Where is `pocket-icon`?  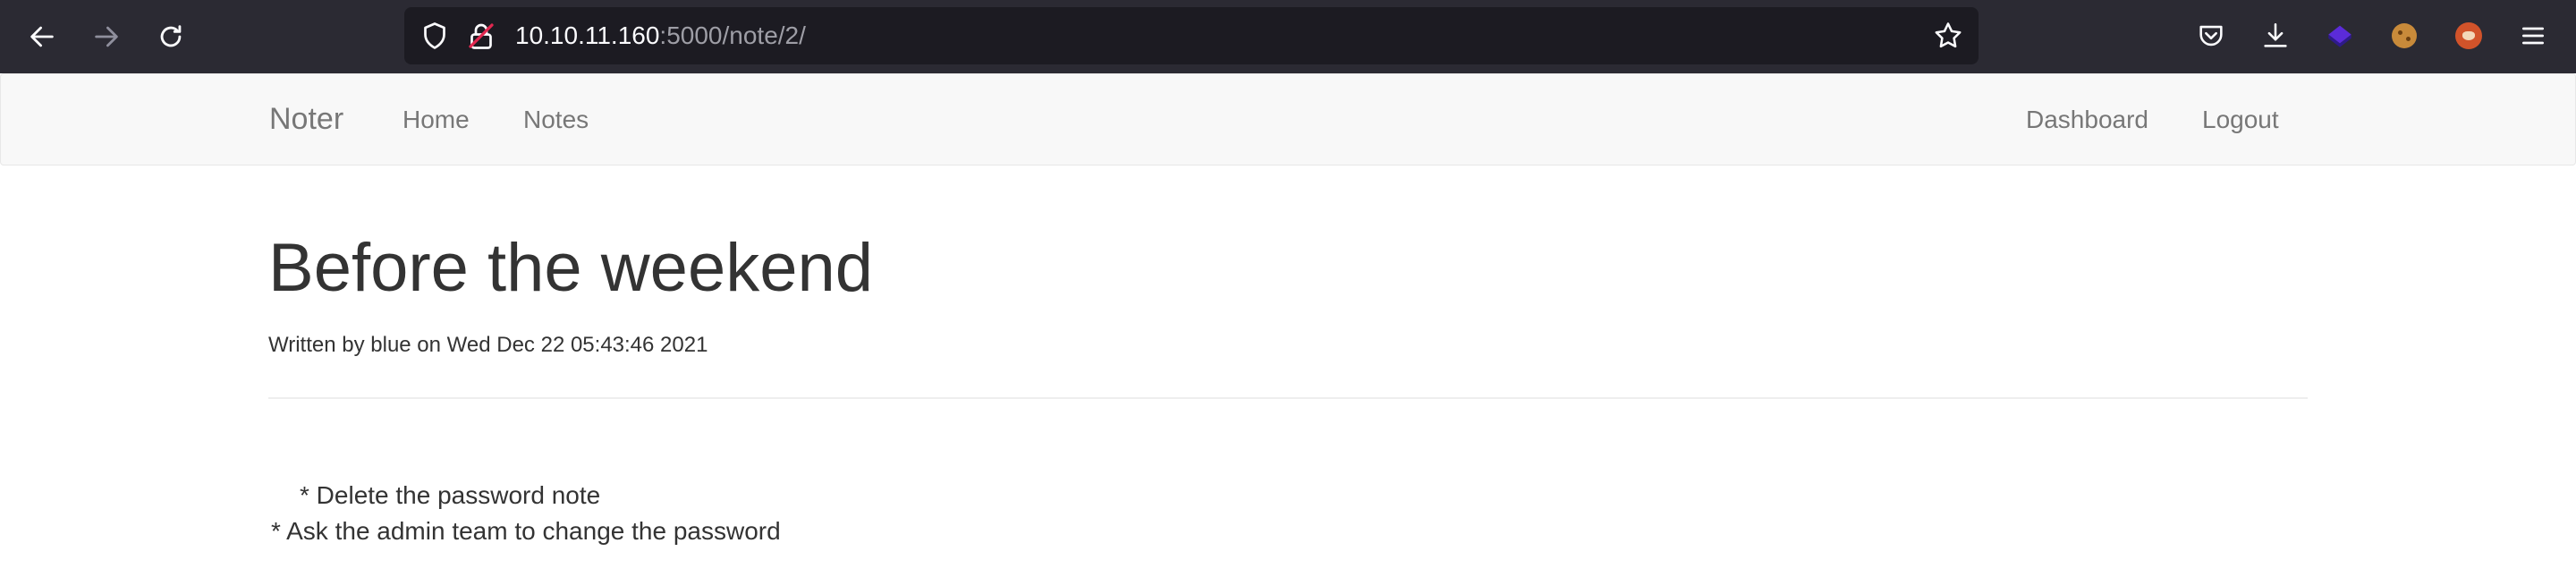
pocket-icon is located at coordinates (2211, 36).